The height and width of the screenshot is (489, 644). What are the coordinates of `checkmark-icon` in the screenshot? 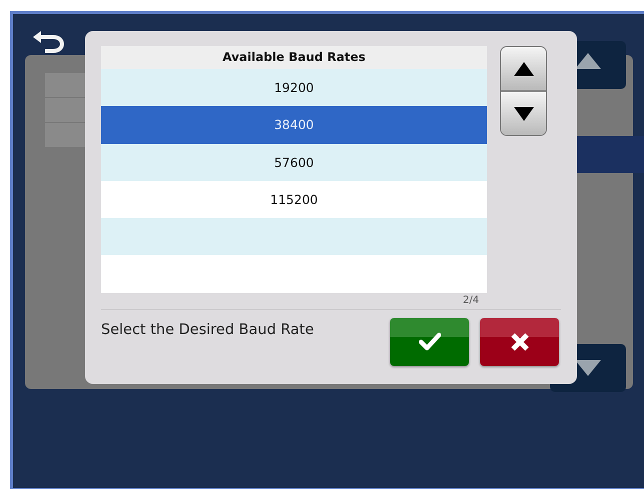 It's located at (429, 342).